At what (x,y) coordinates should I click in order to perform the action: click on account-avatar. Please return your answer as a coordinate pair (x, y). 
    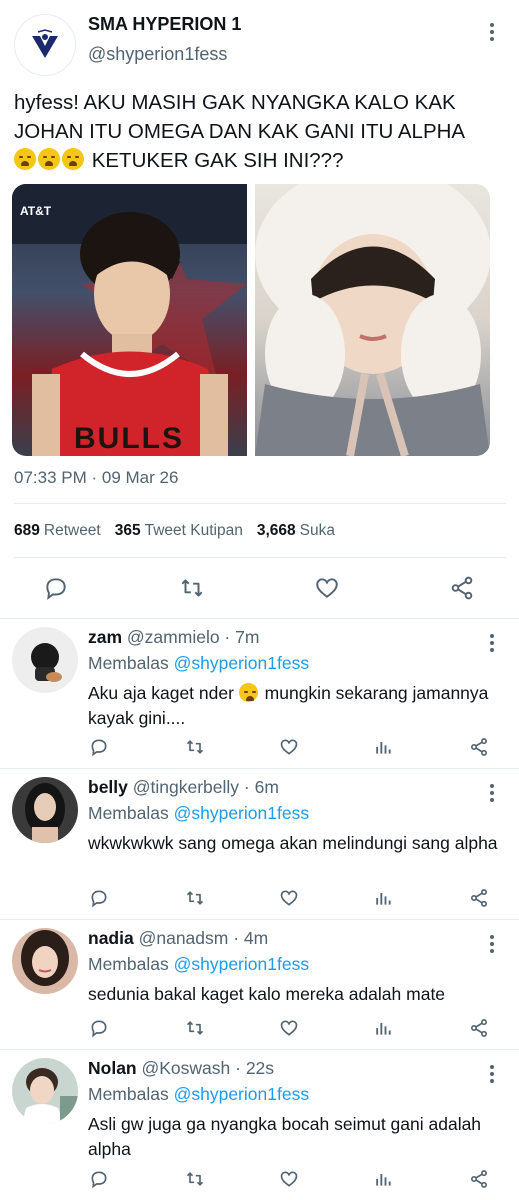
    Looking at the image, I should click on (45, 45).